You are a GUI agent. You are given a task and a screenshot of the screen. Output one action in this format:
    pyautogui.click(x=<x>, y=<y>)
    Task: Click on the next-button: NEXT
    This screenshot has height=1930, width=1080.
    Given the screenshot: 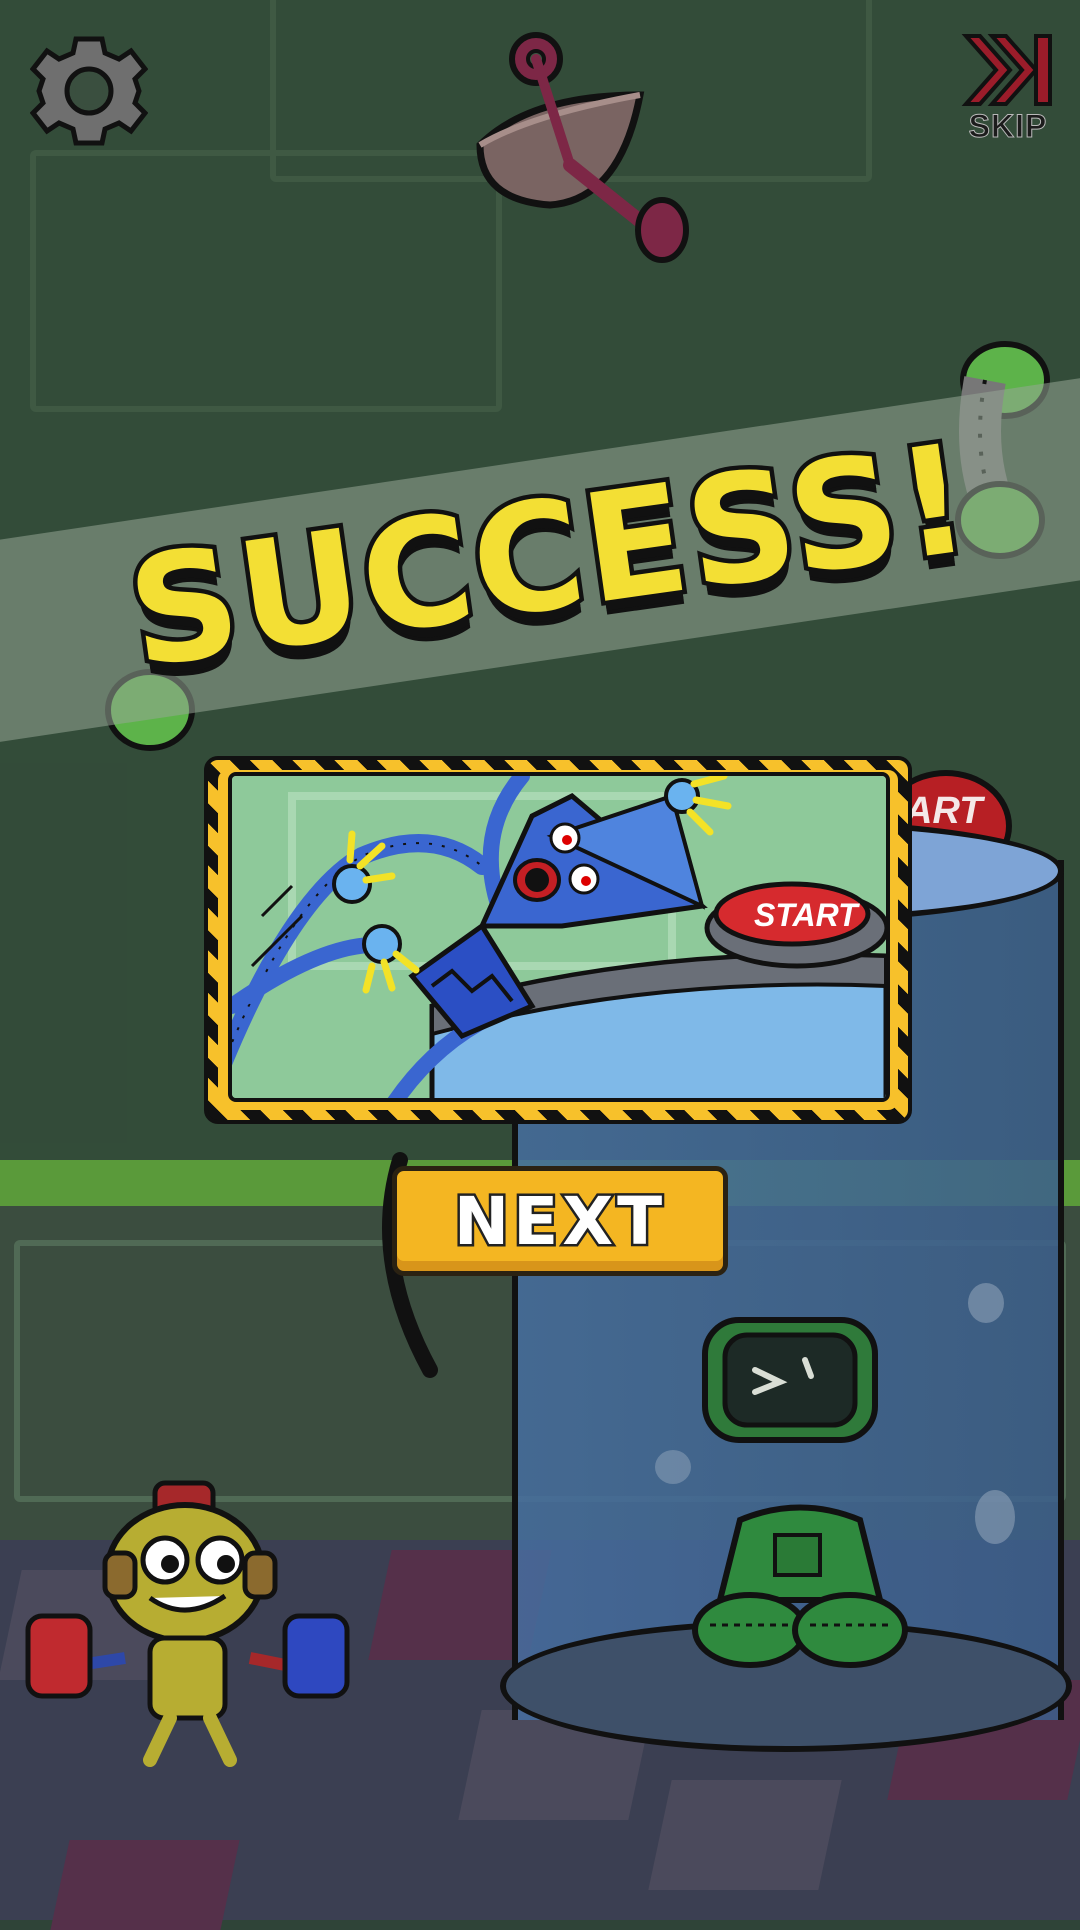 What is the action you would take?
    pyautogui.click(x=560, y=1221)
    